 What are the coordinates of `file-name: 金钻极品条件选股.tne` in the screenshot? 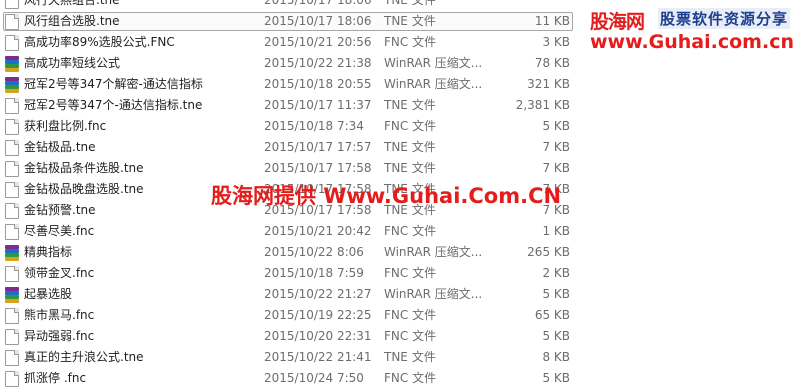 It's located at (84, 168).